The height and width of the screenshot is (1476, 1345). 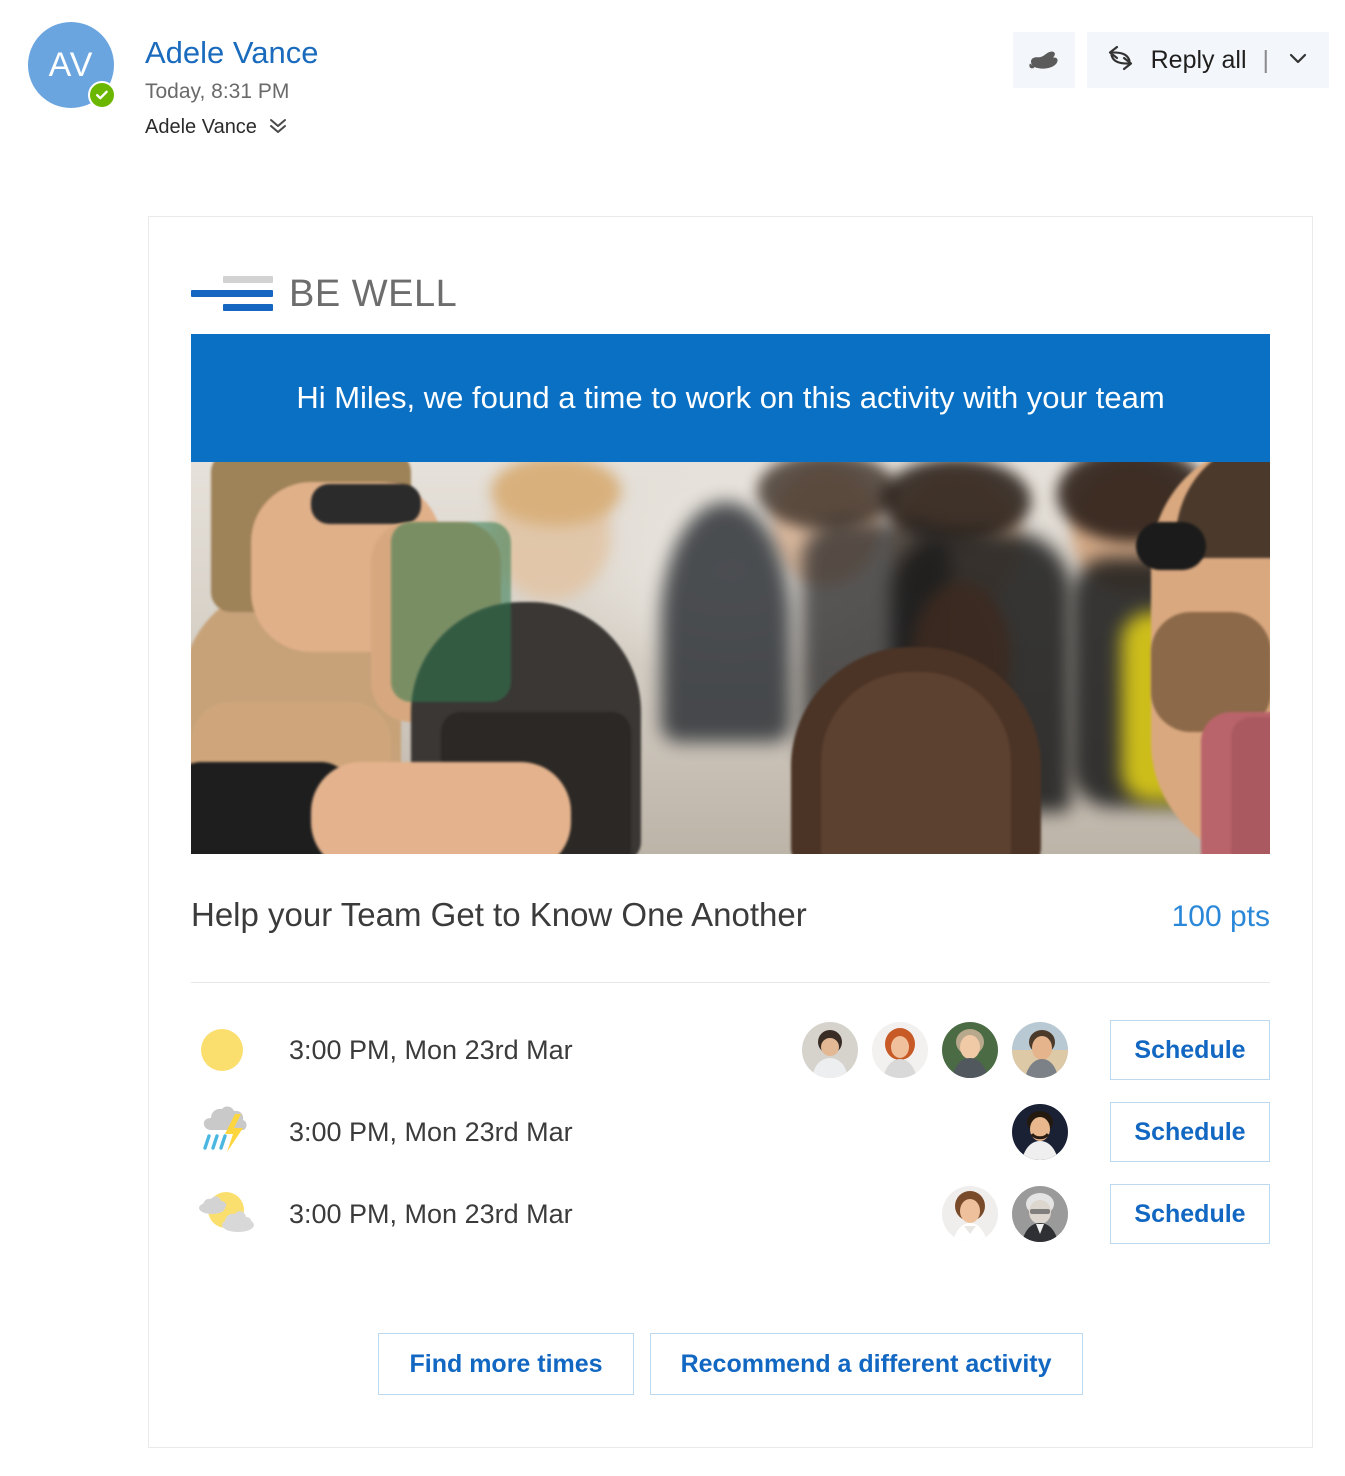 I want to click on logo-text: BE WELL, so click(x=373, y=294).